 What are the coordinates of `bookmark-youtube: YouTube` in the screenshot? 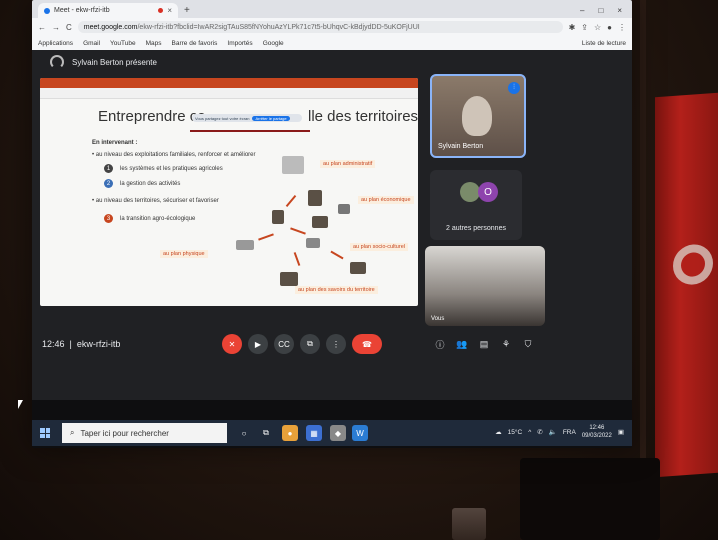 It's located at (123, 43).